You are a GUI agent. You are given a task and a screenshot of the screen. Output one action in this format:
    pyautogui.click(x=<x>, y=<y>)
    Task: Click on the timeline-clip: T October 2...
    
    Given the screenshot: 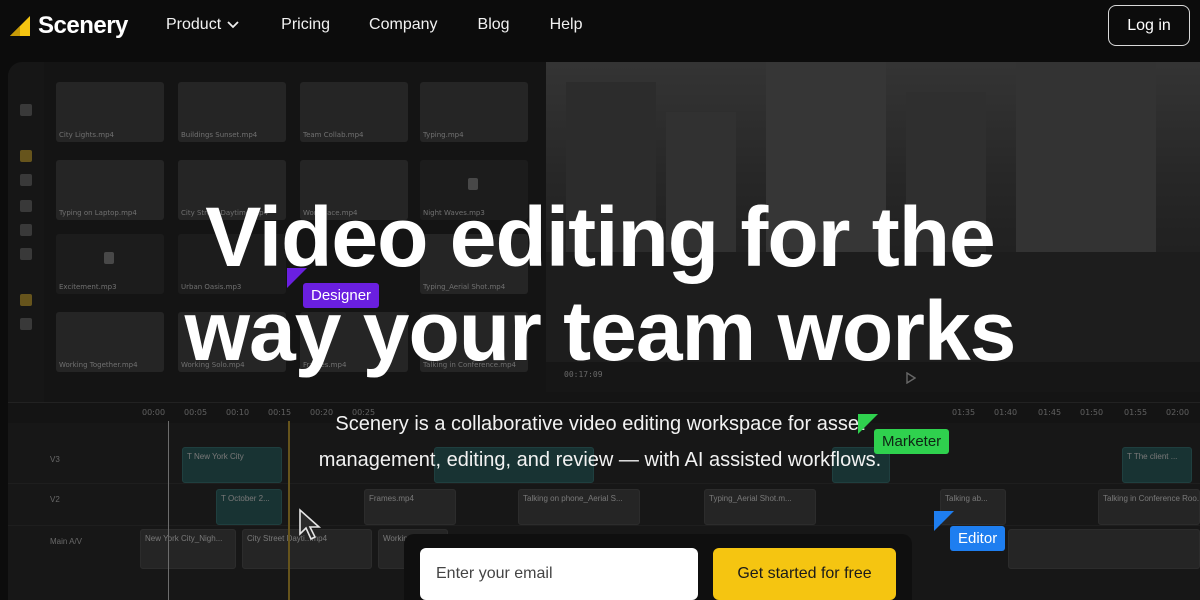 What is the action you would take?
    pyautogui.click(x=249, y=507)
    